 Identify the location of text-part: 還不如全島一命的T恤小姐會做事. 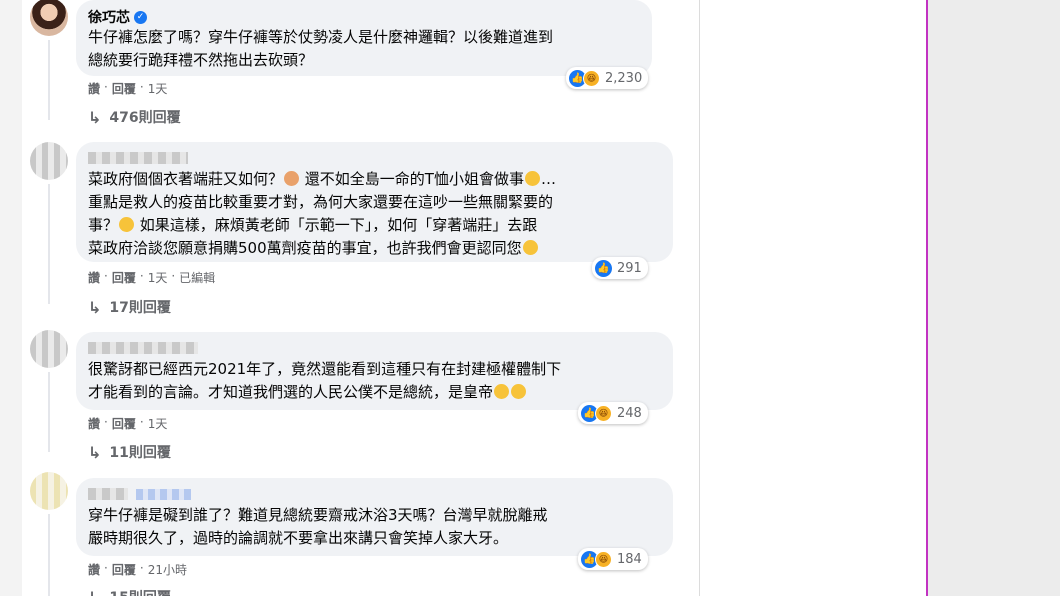
(414, 179).